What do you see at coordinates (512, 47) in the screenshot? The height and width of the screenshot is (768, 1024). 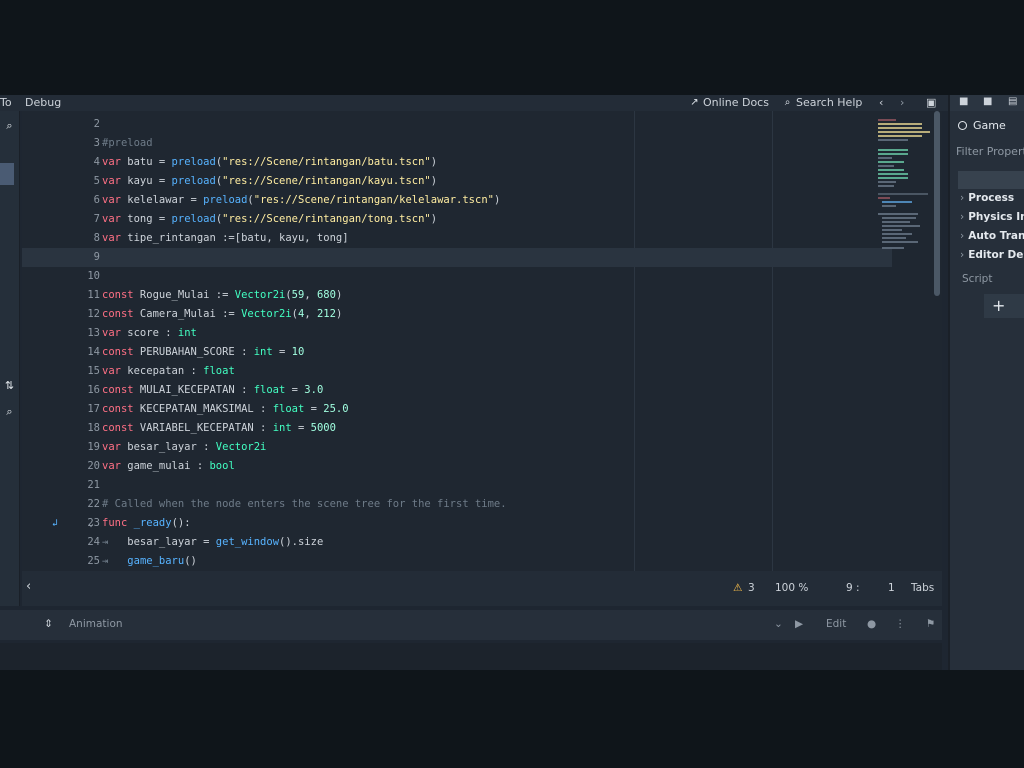 I see `letterbox-top` at bounding box center [512, 47].